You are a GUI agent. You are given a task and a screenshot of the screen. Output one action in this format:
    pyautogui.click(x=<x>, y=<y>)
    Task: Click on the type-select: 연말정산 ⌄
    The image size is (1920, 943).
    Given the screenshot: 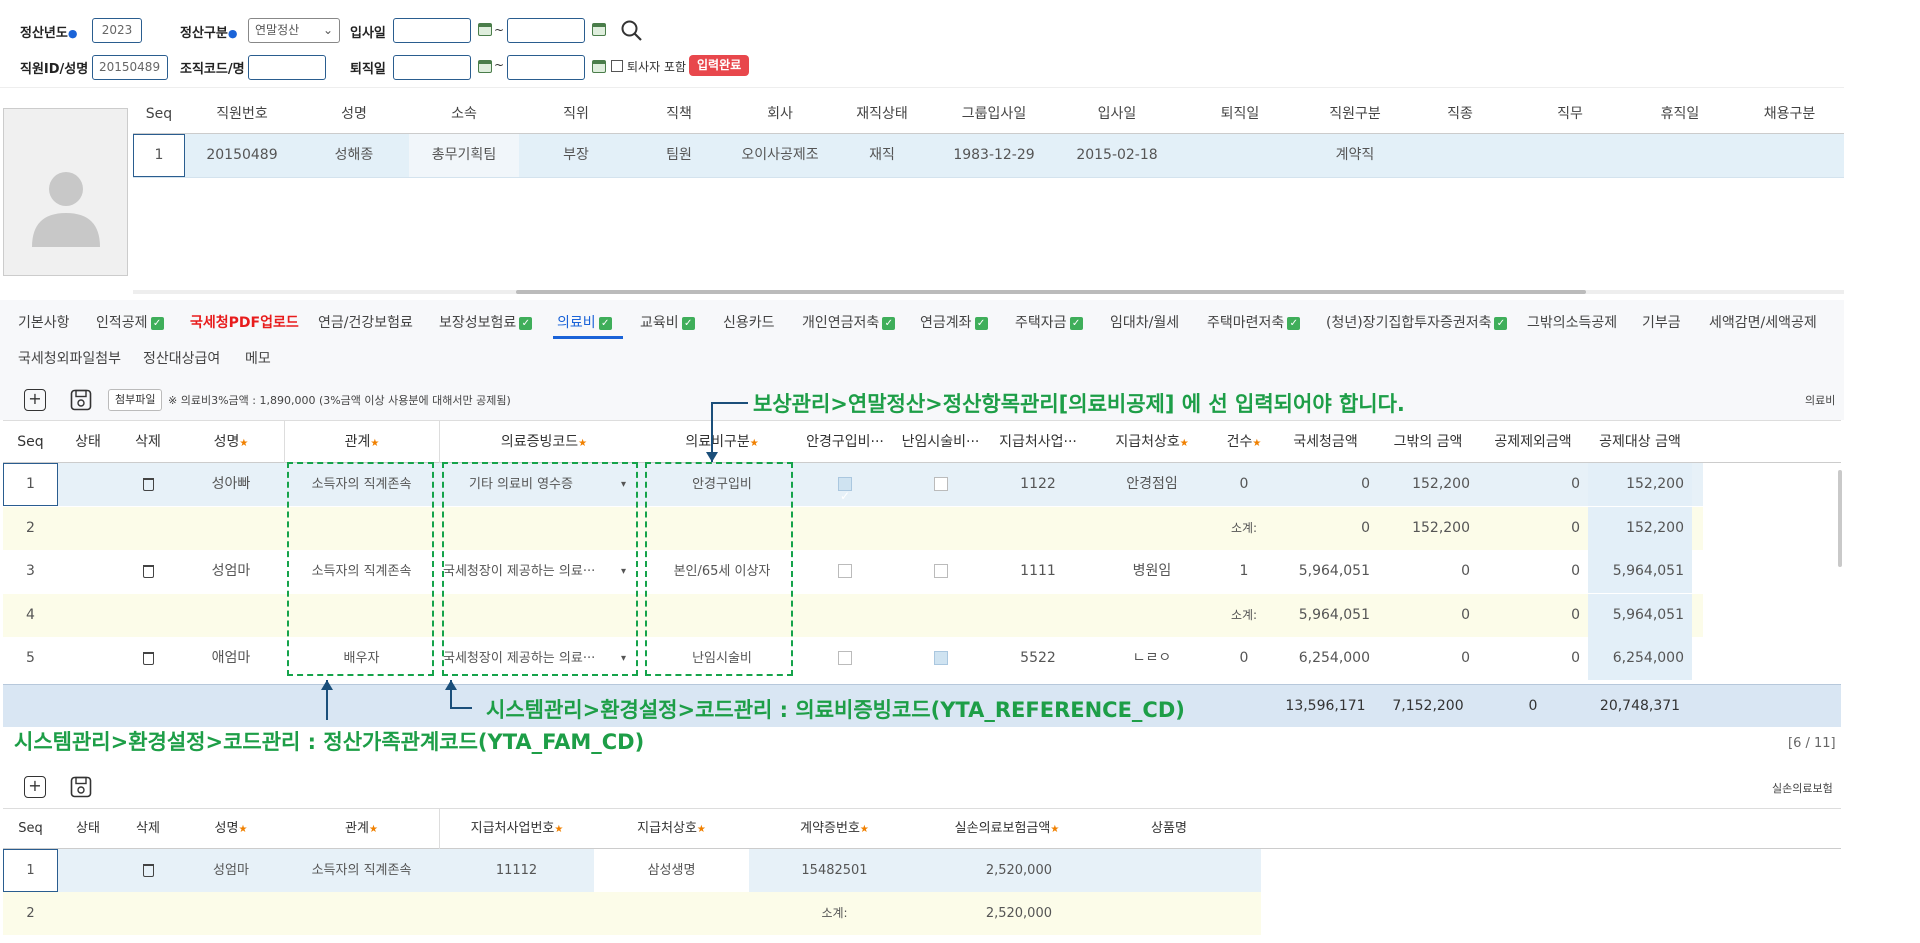 What is the action you would take?
    pyautogui.click(x=294, y=30)
    